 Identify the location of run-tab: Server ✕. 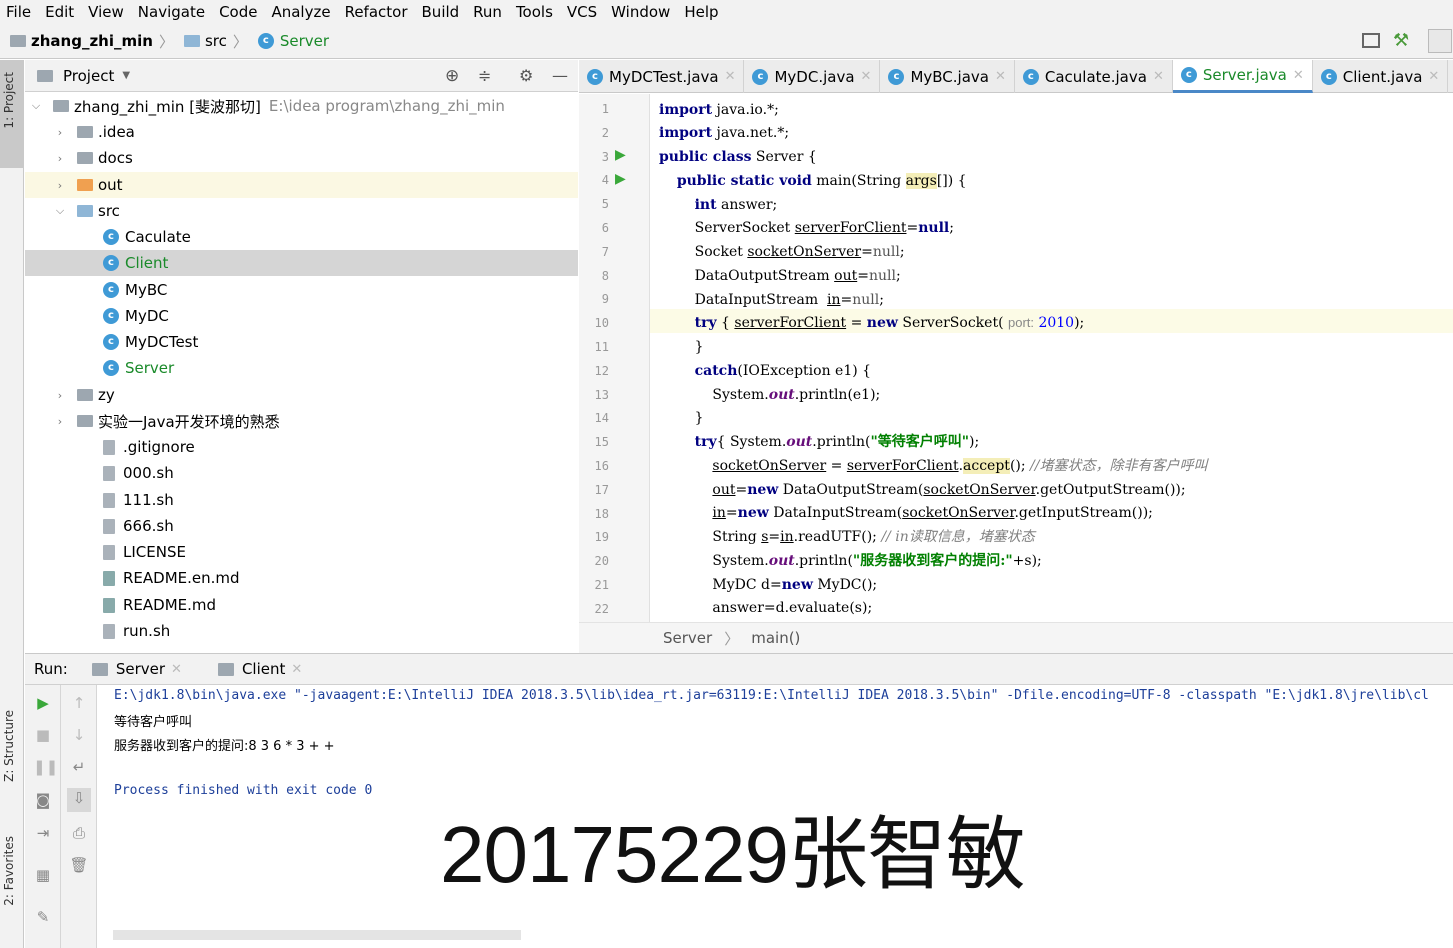
(136, 669).